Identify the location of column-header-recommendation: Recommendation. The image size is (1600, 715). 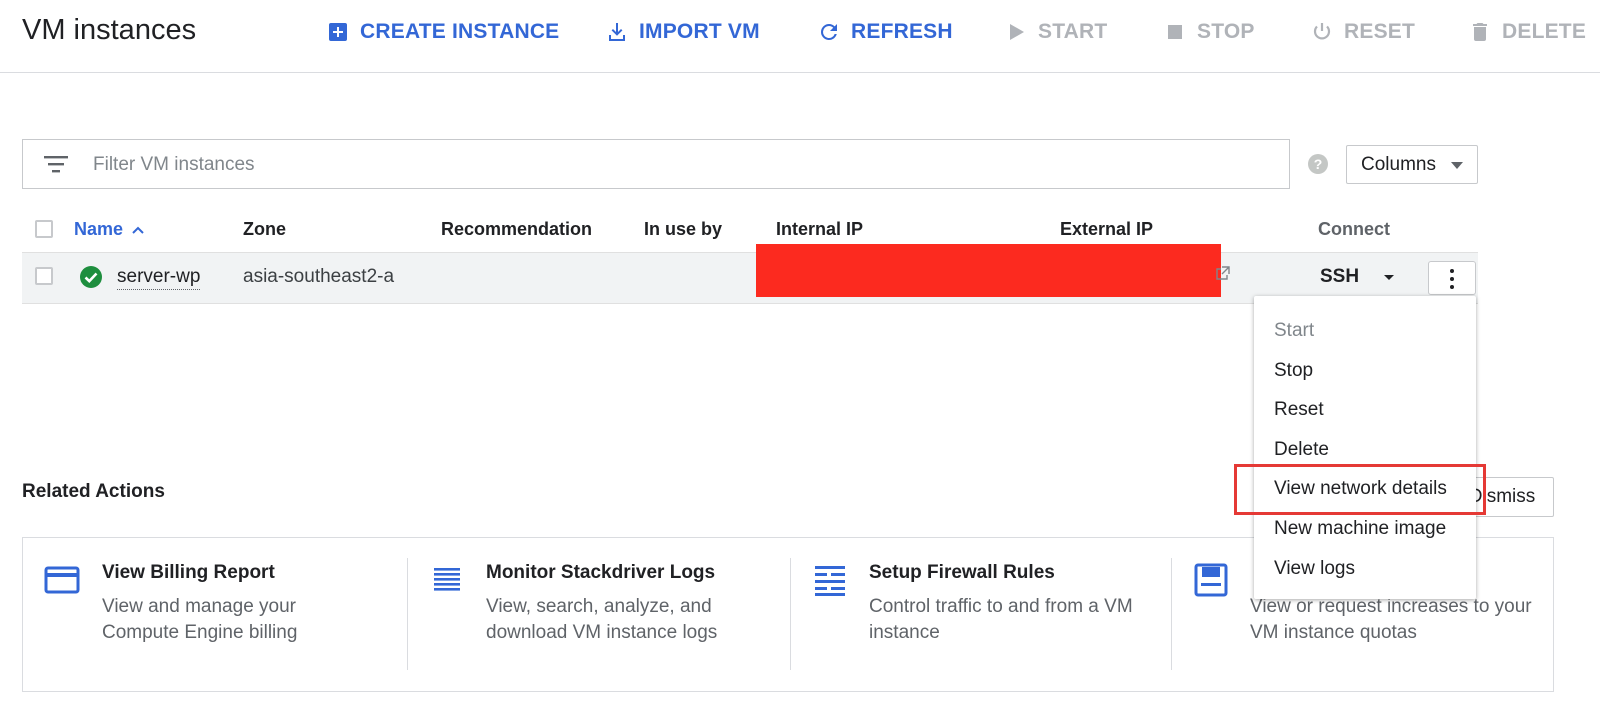
(516, 229).